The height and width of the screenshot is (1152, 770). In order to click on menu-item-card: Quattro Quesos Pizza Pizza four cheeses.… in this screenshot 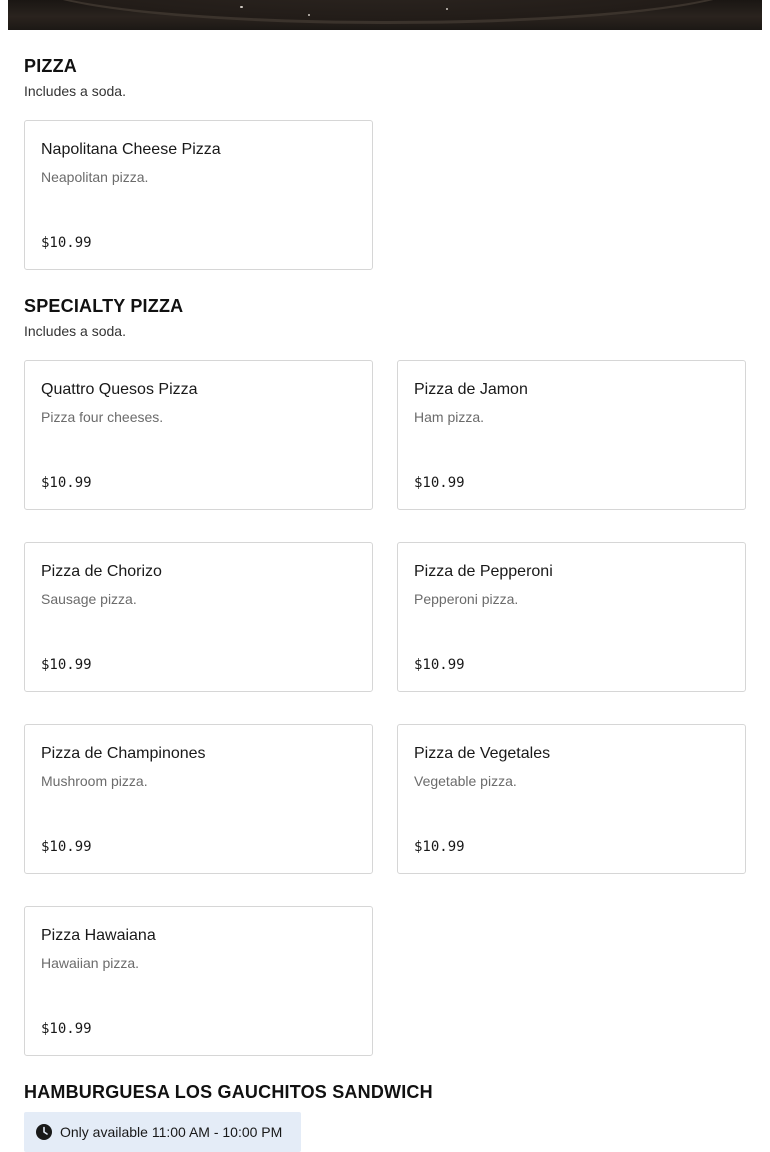, I will do `click(198, 435)`.